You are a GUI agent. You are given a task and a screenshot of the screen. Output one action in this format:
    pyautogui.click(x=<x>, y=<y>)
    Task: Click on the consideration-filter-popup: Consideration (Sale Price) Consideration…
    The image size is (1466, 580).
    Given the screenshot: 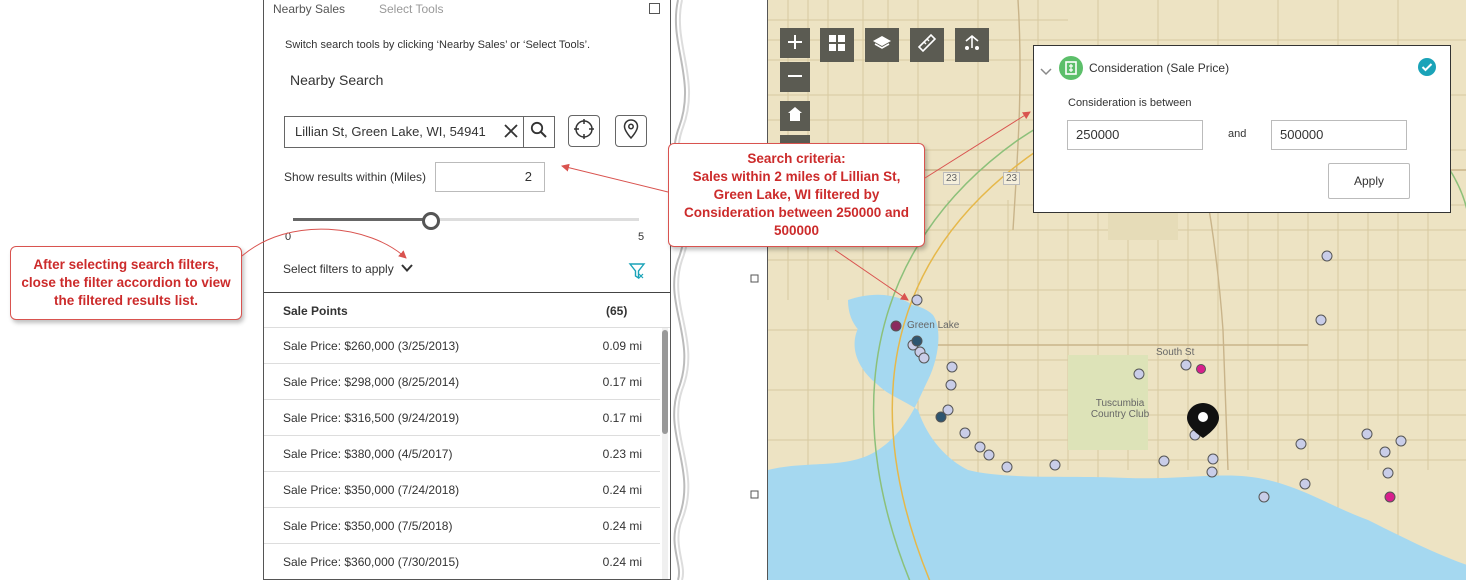 What is the action you would take?
    pyautogui.click(x=1242, y=129)
    